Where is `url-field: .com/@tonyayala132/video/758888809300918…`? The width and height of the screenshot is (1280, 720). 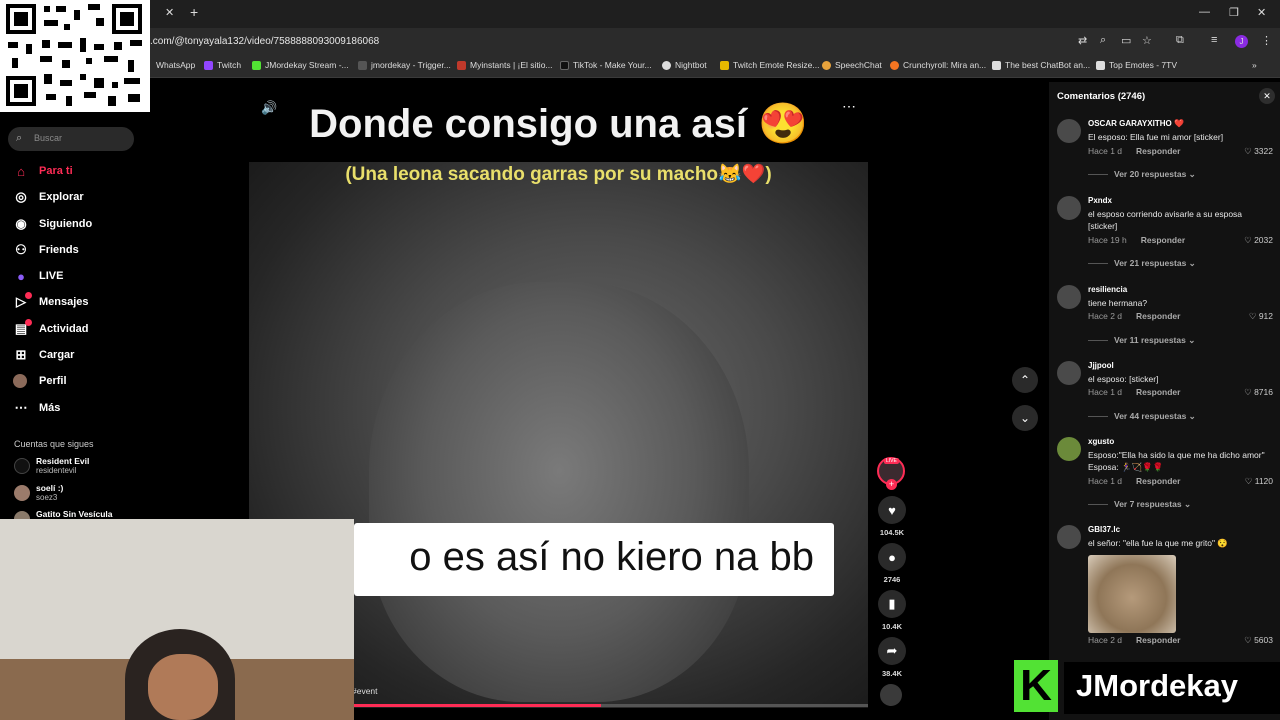 url-field: .com/@tonyayala132/video/758888809300918… is located at coordinates (264, 41).